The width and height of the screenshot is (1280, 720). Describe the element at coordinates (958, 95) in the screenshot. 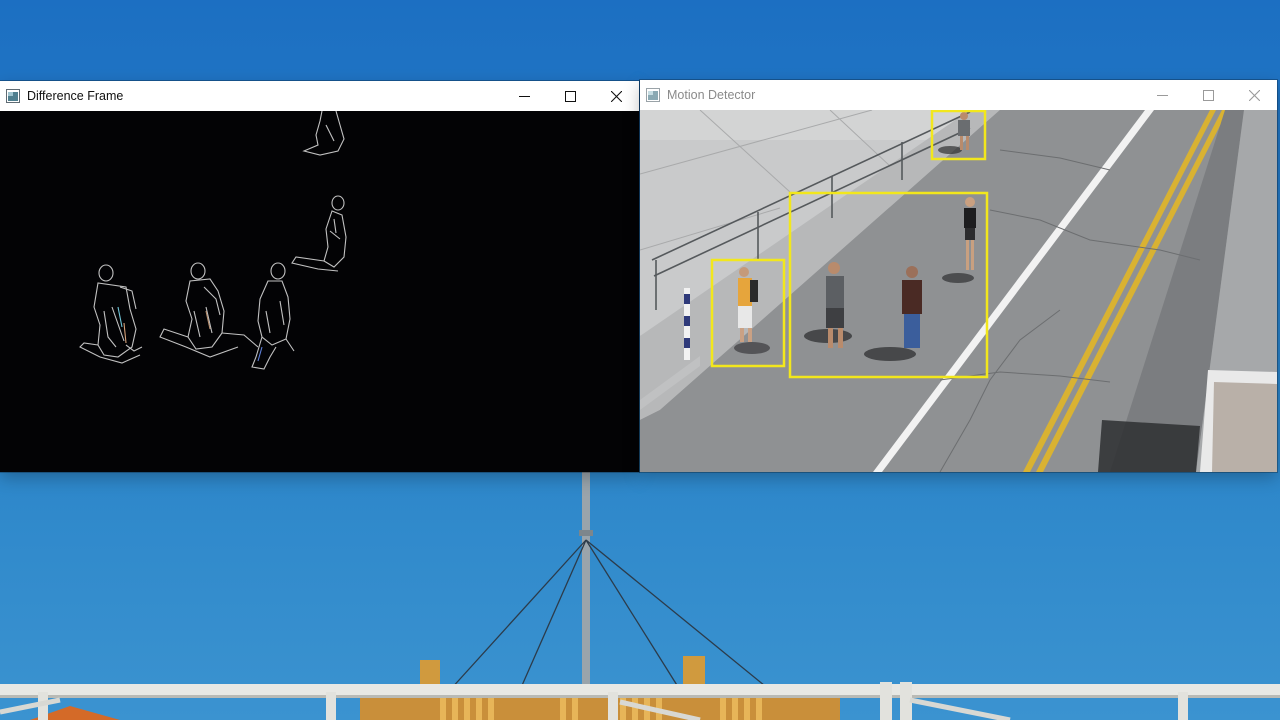

I see `motion-detector-titlebar: Motion Detector` at that location.